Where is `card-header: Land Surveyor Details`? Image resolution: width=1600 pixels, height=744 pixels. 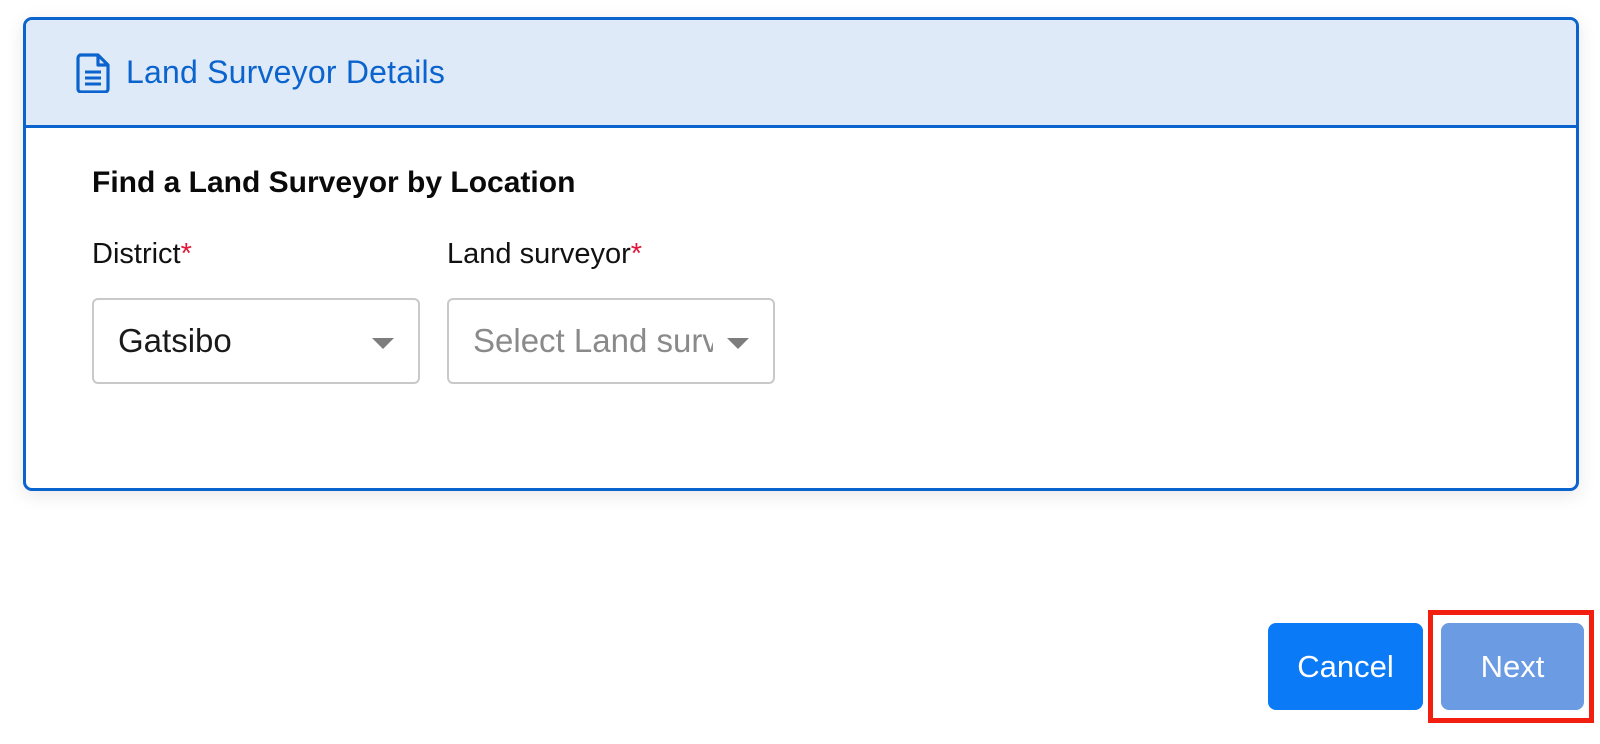 card-header: Land Surveyor Details is located at coordinates (801, 74).